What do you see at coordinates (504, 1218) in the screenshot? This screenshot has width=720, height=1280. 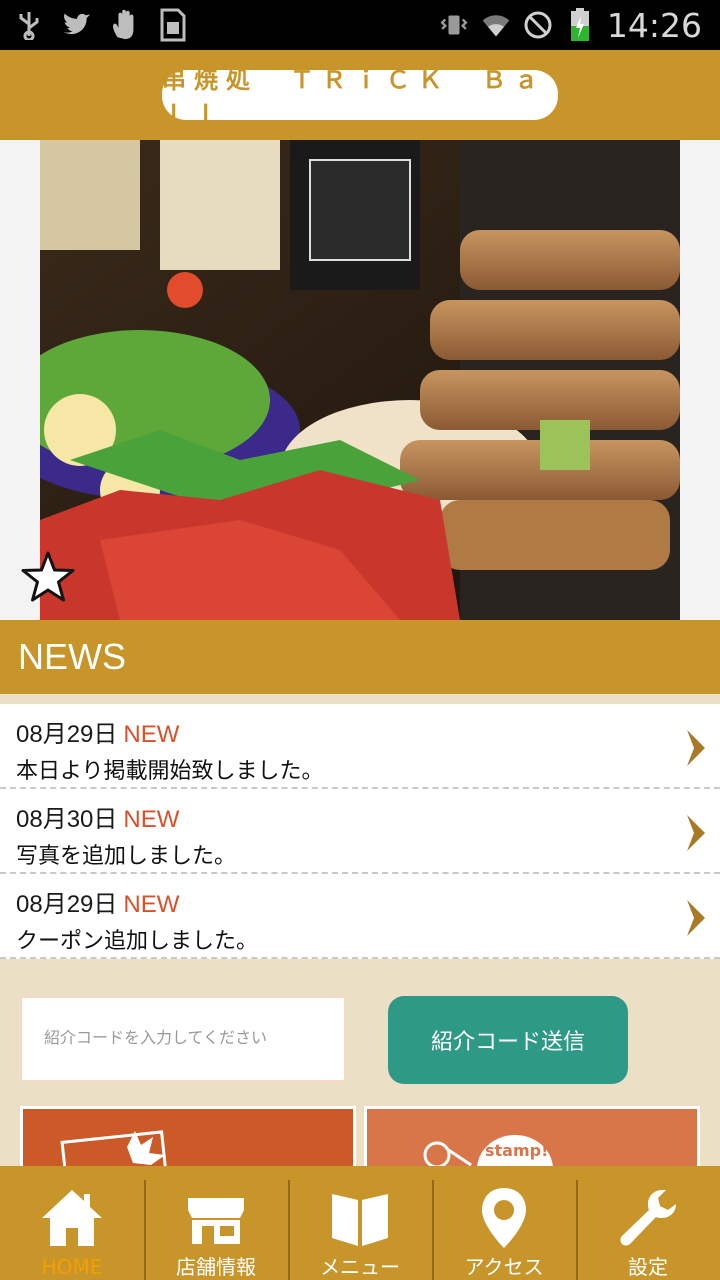 I see `location-pin-icon` at bounding box center [504, 1218].